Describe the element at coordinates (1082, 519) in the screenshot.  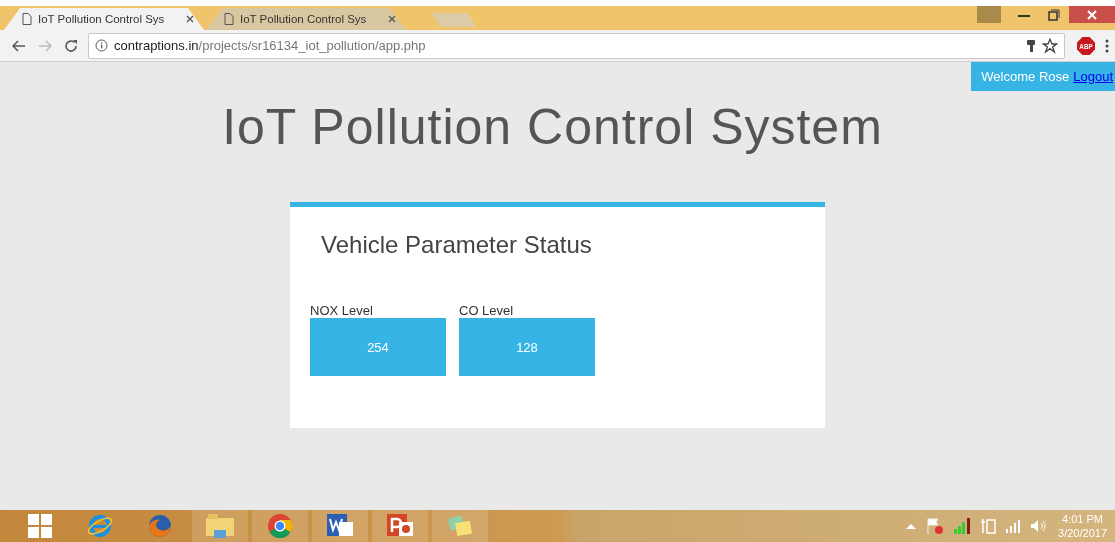
I see `time-text: 4:01 PM` at that location.